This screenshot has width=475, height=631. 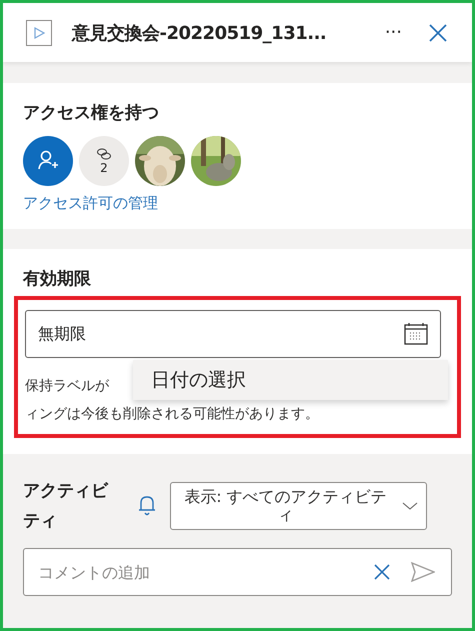 What do you see at coordinates (298, 506) in the screenshot?
I see `activity-filter-dropdown: 表示: すべてのアクティビティ` at bounding box center [298, 506].